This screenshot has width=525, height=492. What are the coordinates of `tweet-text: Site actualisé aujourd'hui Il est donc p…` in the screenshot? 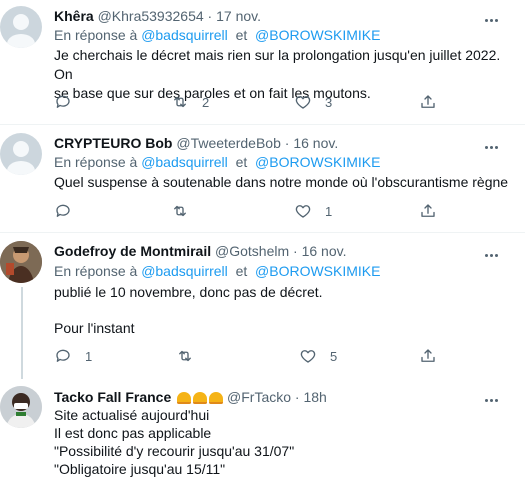 It's located at (284, 442).